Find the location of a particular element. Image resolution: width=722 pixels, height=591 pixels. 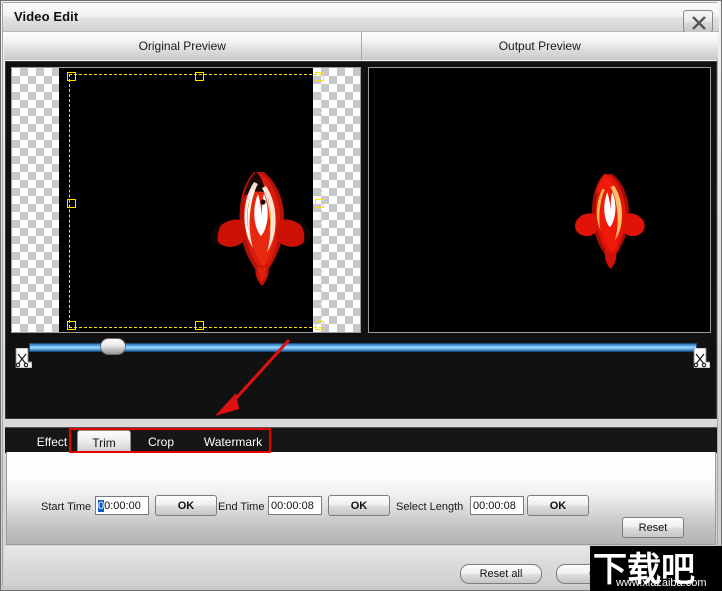

tab-output-preview: Output Preview is located at coordinates (539, 46).